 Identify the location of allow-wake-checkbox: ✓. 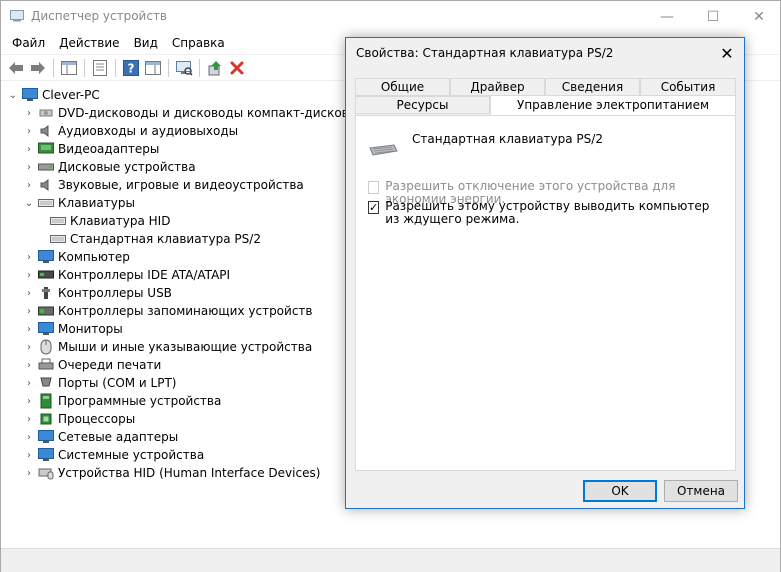
(374, 207).